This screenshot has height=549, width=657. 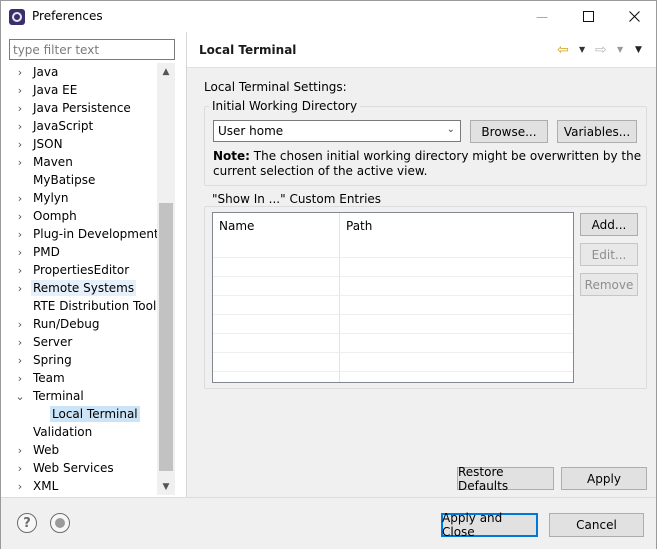 I want to click on expanded-chevron-icon: ⌄, so click(x=20, y=396).